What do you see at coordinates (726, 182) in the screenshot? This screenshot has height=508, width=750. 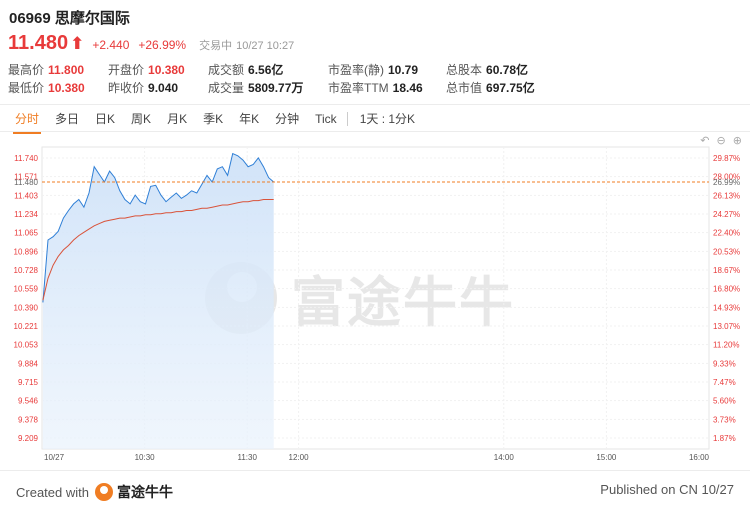 I see `current-pct-label: 26.99%` at bounding box center [726, 182].